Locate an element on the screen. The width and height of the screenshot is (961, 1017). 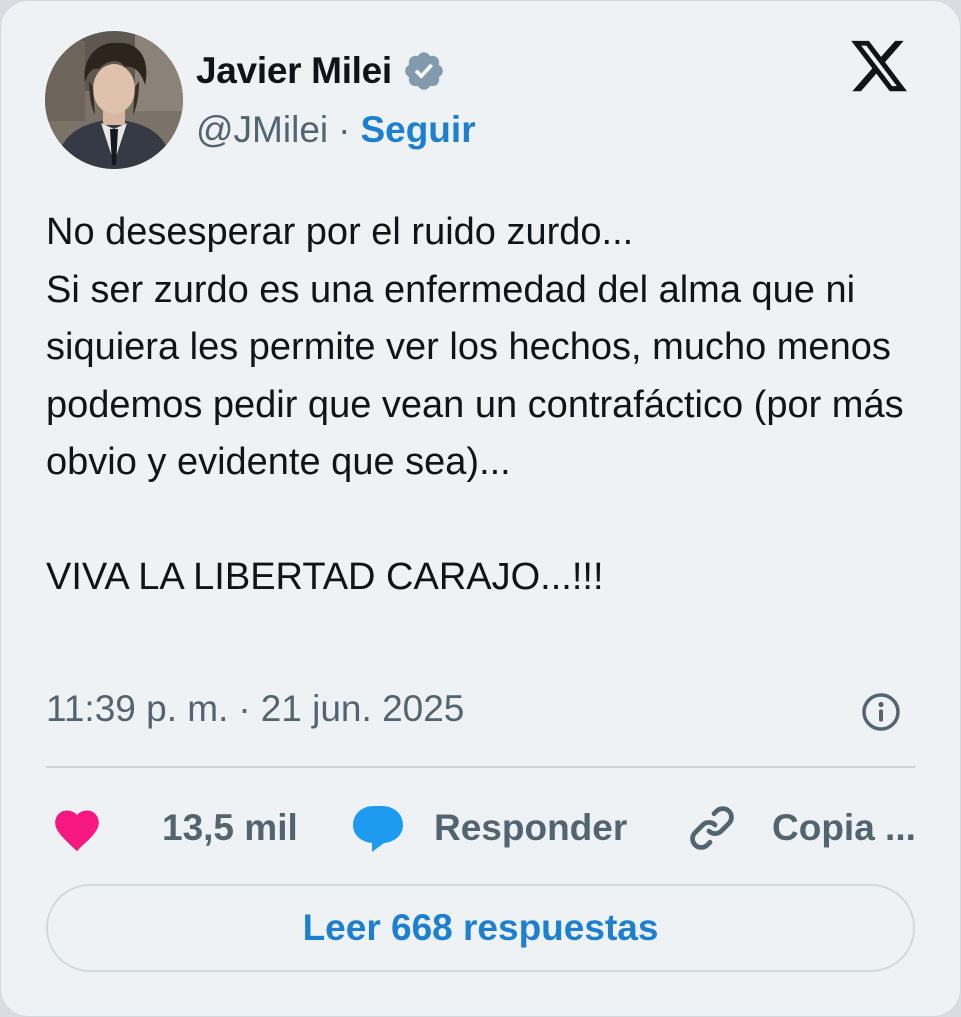
avatar is located at coordinates (114, 100).